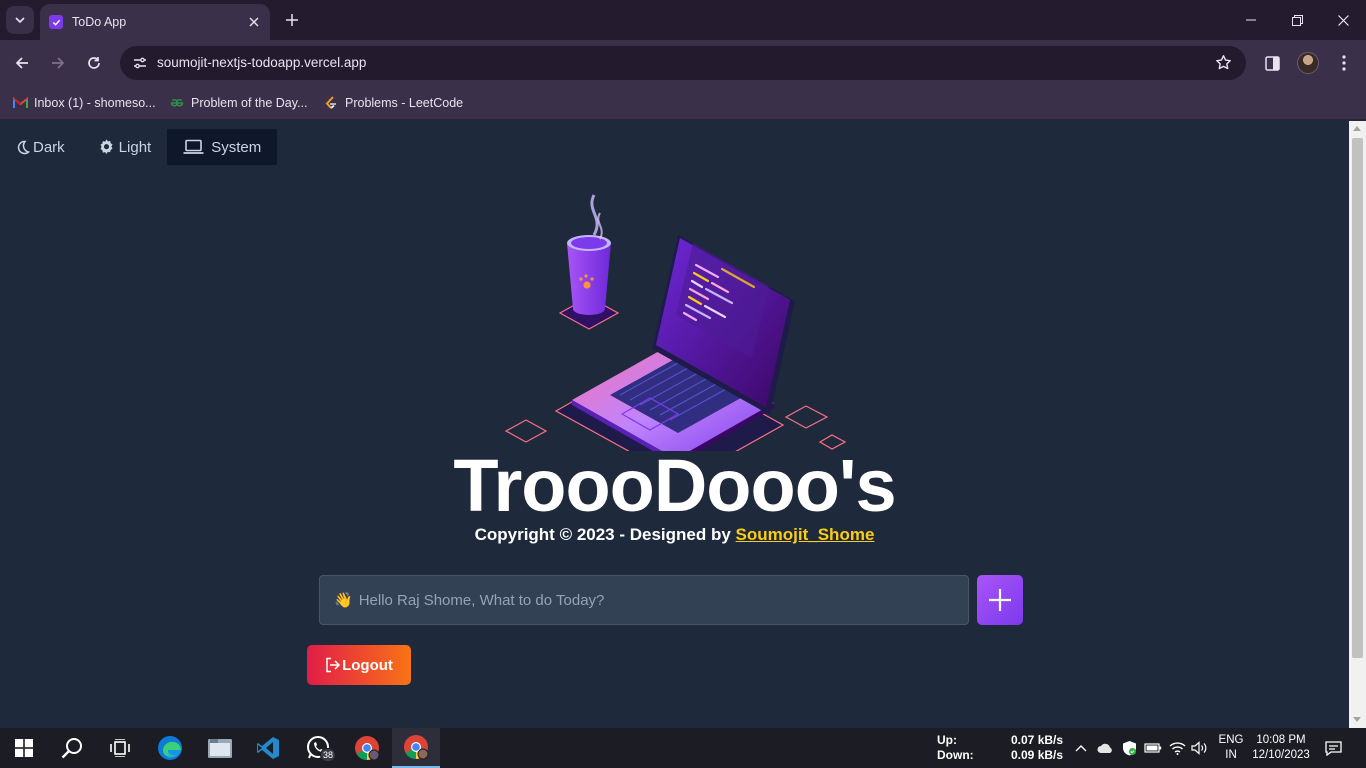 This screenshot has height=768, width=1366. I want to click on reload-button, so click(94, 63).